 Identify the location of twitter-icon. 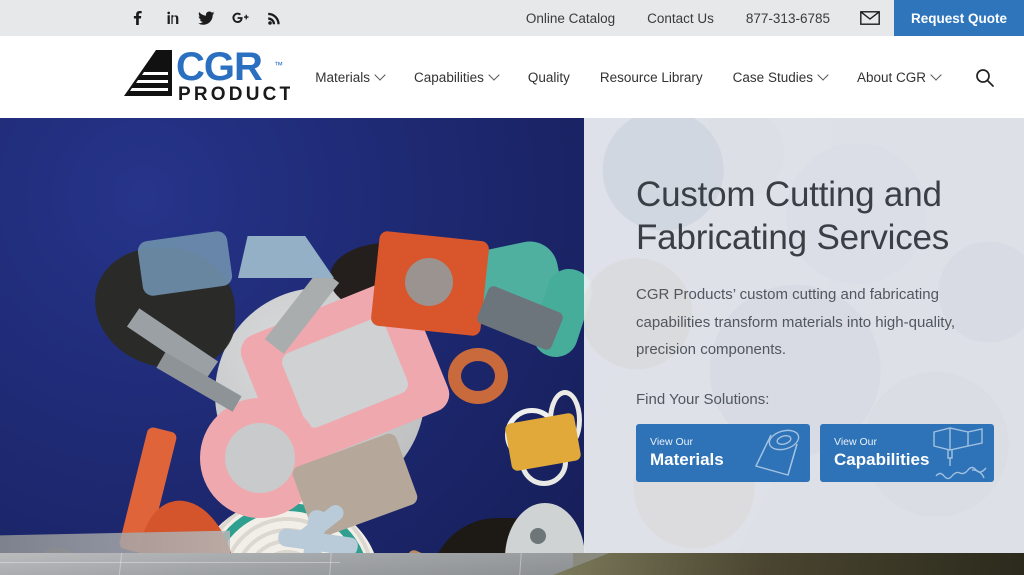
(206, 18).